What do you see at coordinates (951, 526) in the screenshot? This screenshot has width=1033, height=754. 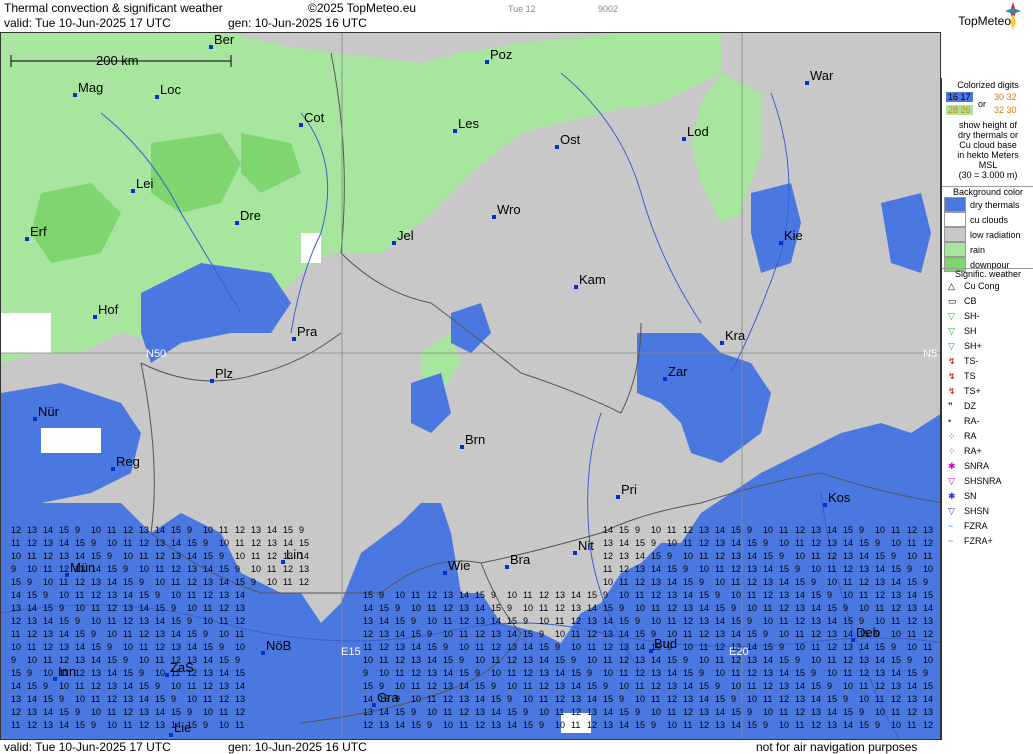 I see `weather-symbol-icon: ~` at bounding box center [951, 526].